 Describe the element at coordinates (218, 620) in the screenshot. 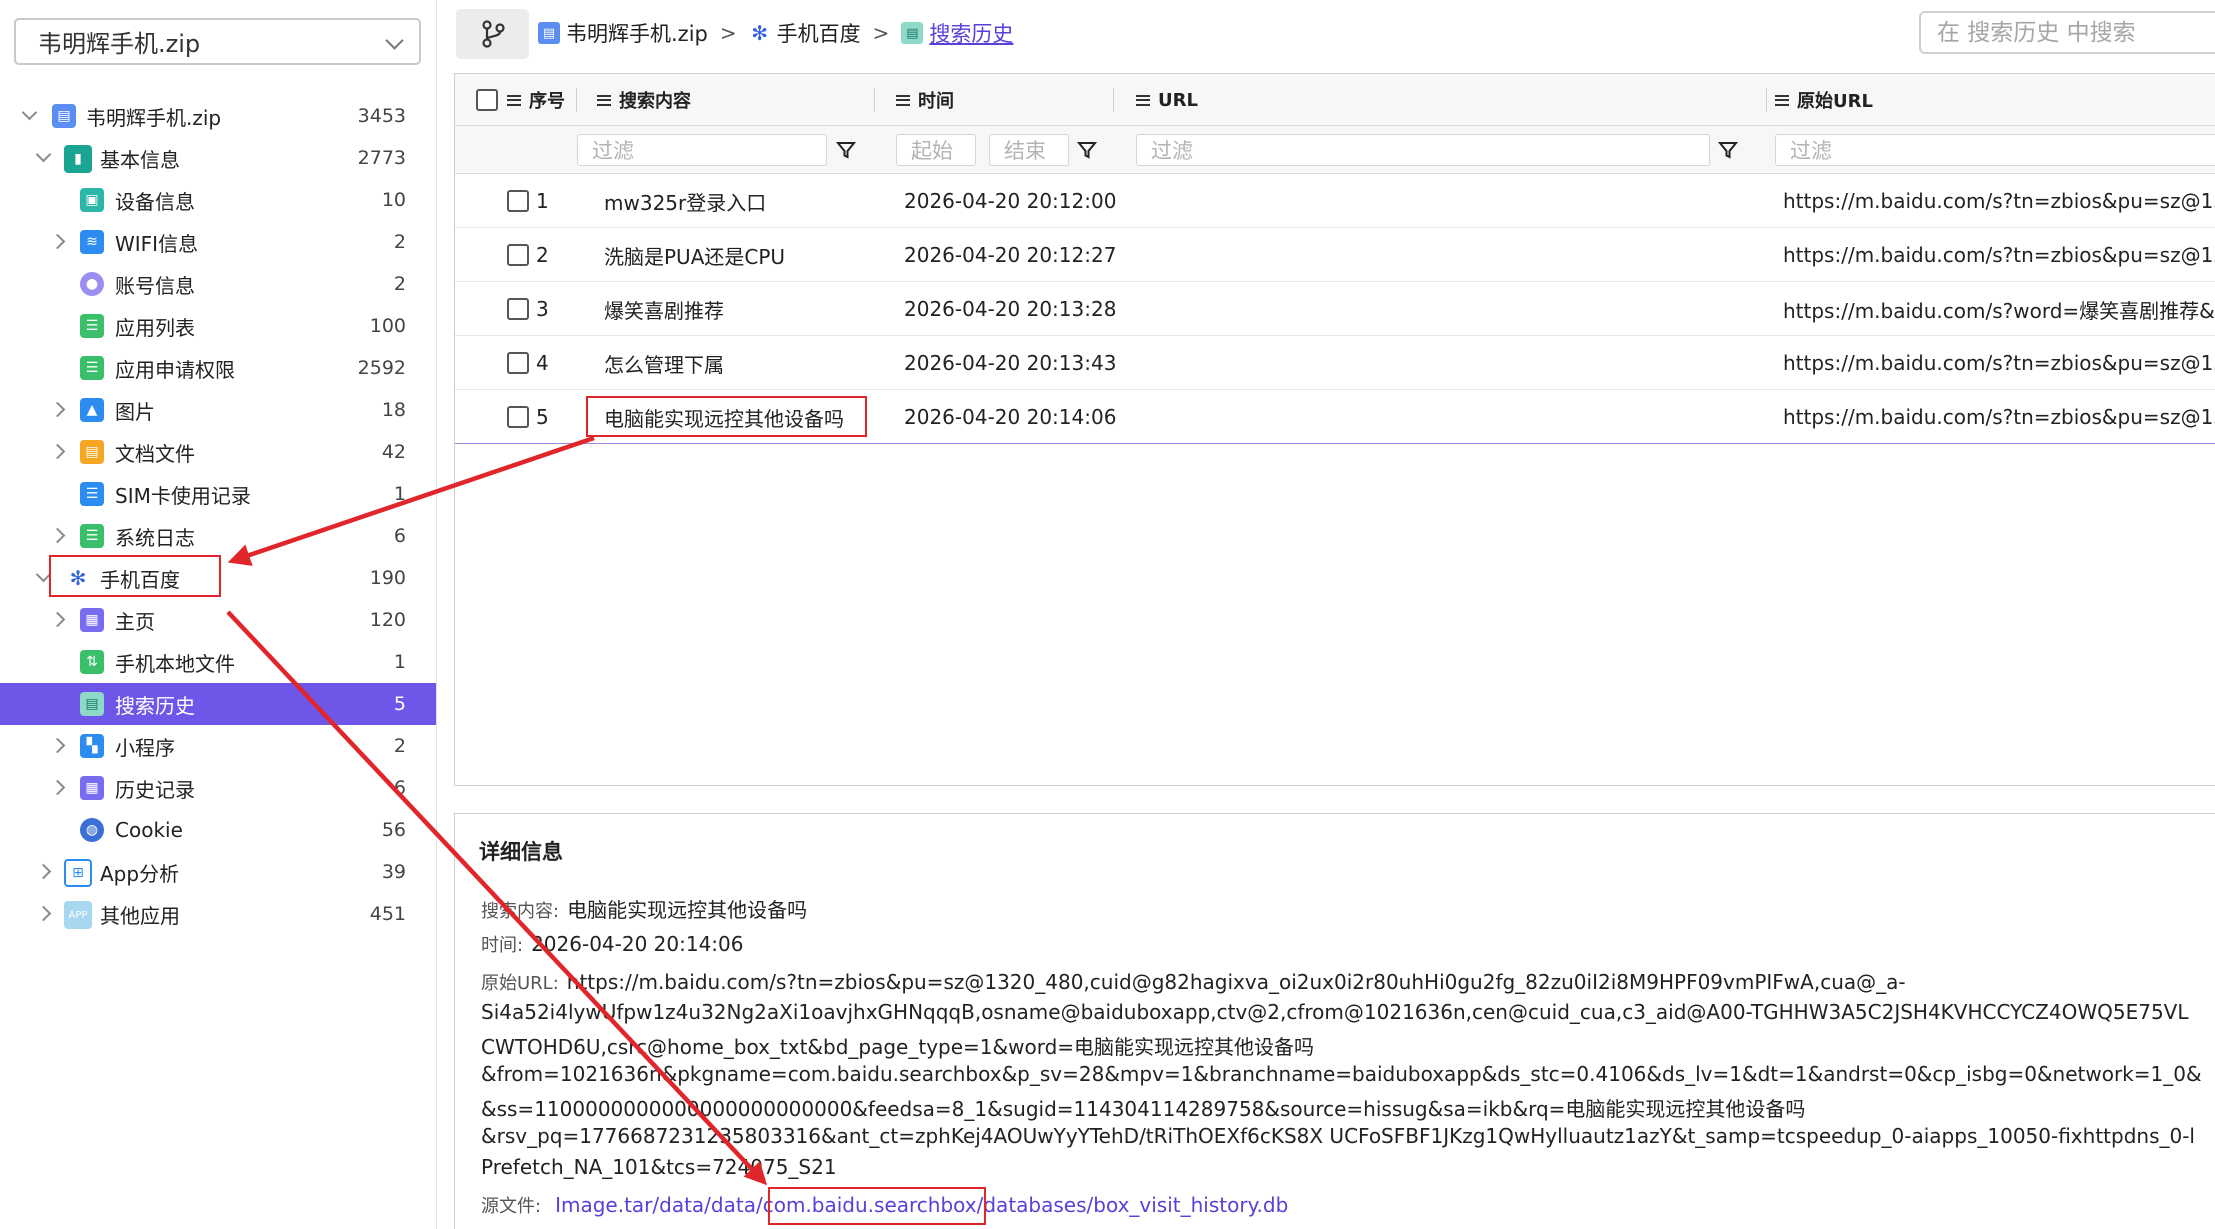

I see `tree-item-home: ▦ 主页 120` at that location.